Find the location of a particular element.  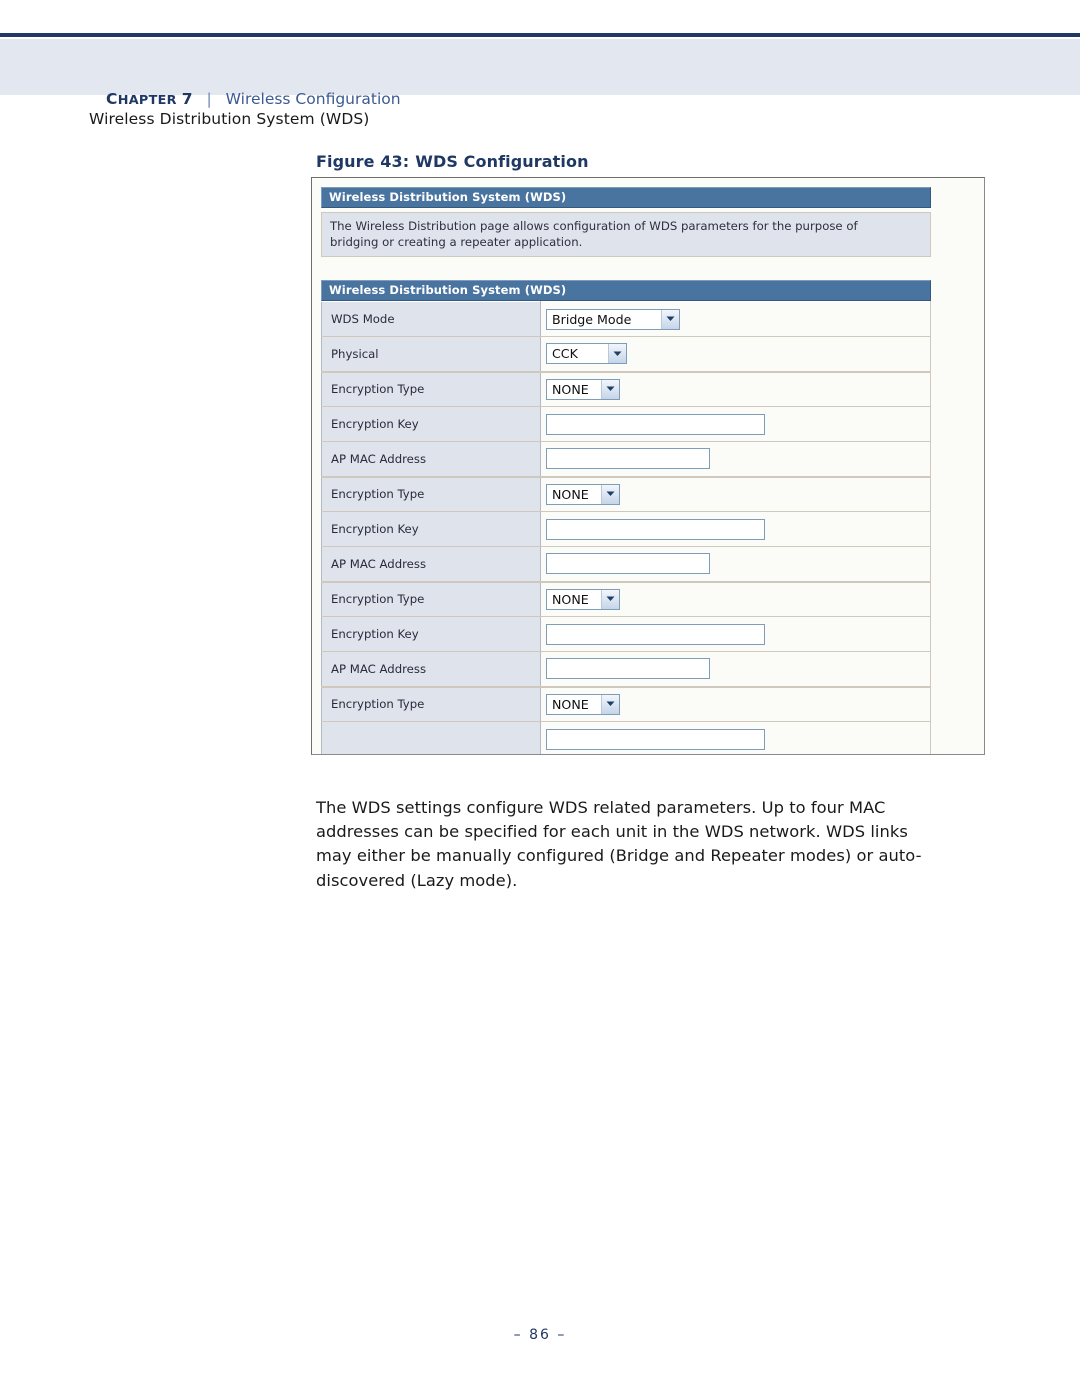

settings-row is located at coordinates (626, 737).